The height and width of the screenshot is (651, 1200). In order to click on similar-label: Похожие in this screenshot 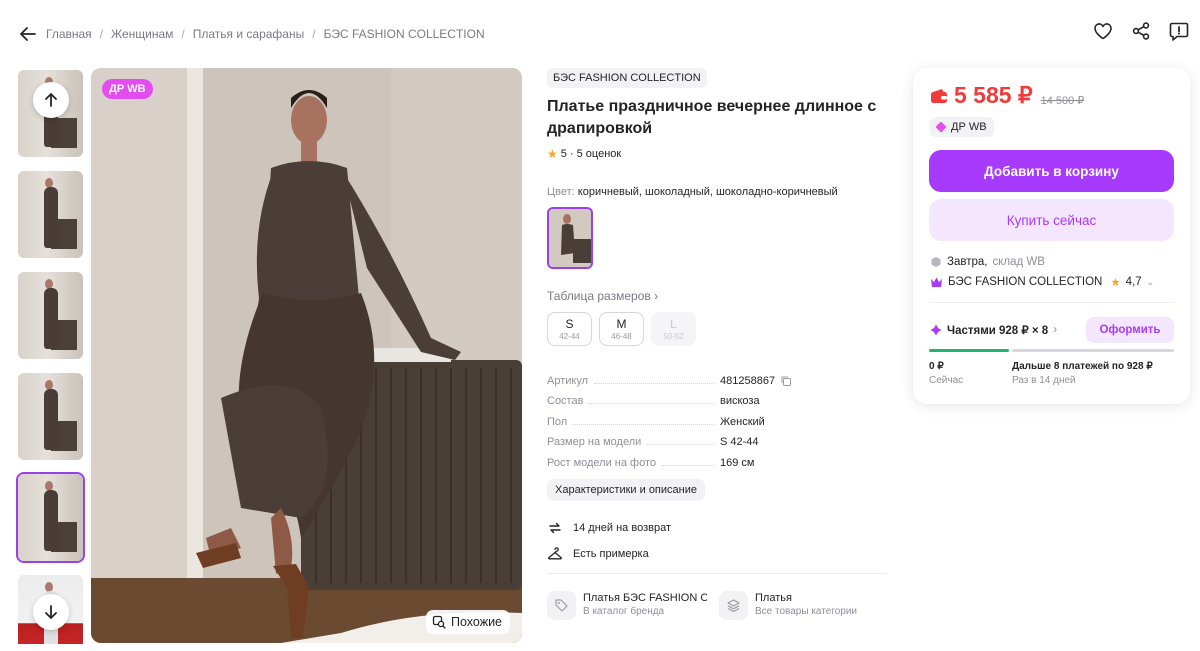, I will do `click(477, 622)`.